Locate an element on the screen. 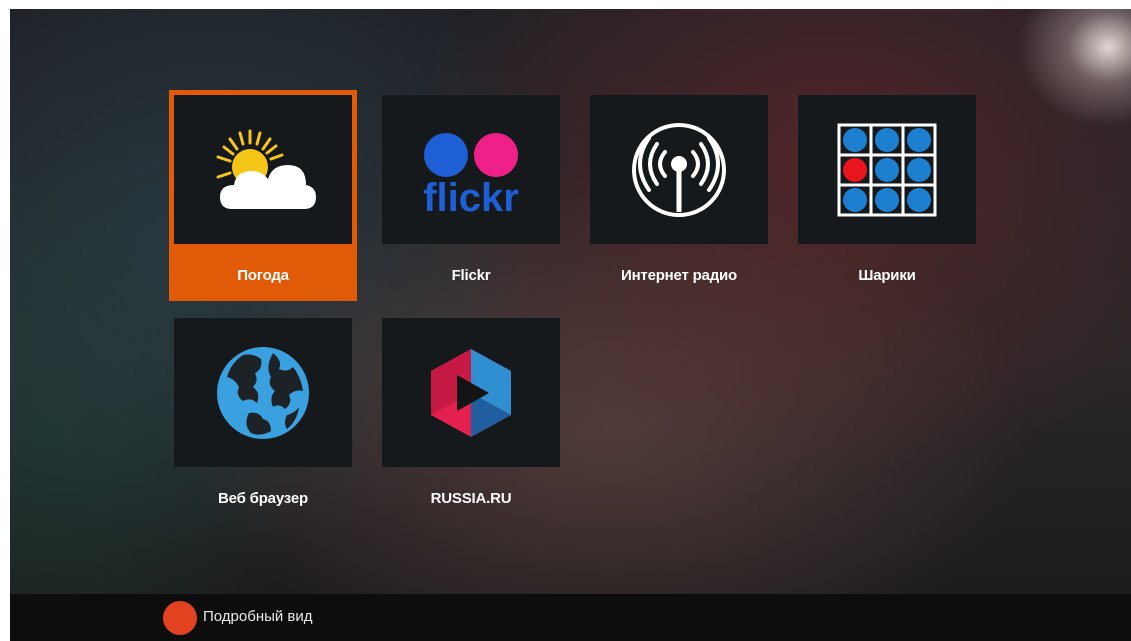 This screenshot has height=641, width=1131. detail-view-hint: Подробный вид is located at coordinates (258, 616).